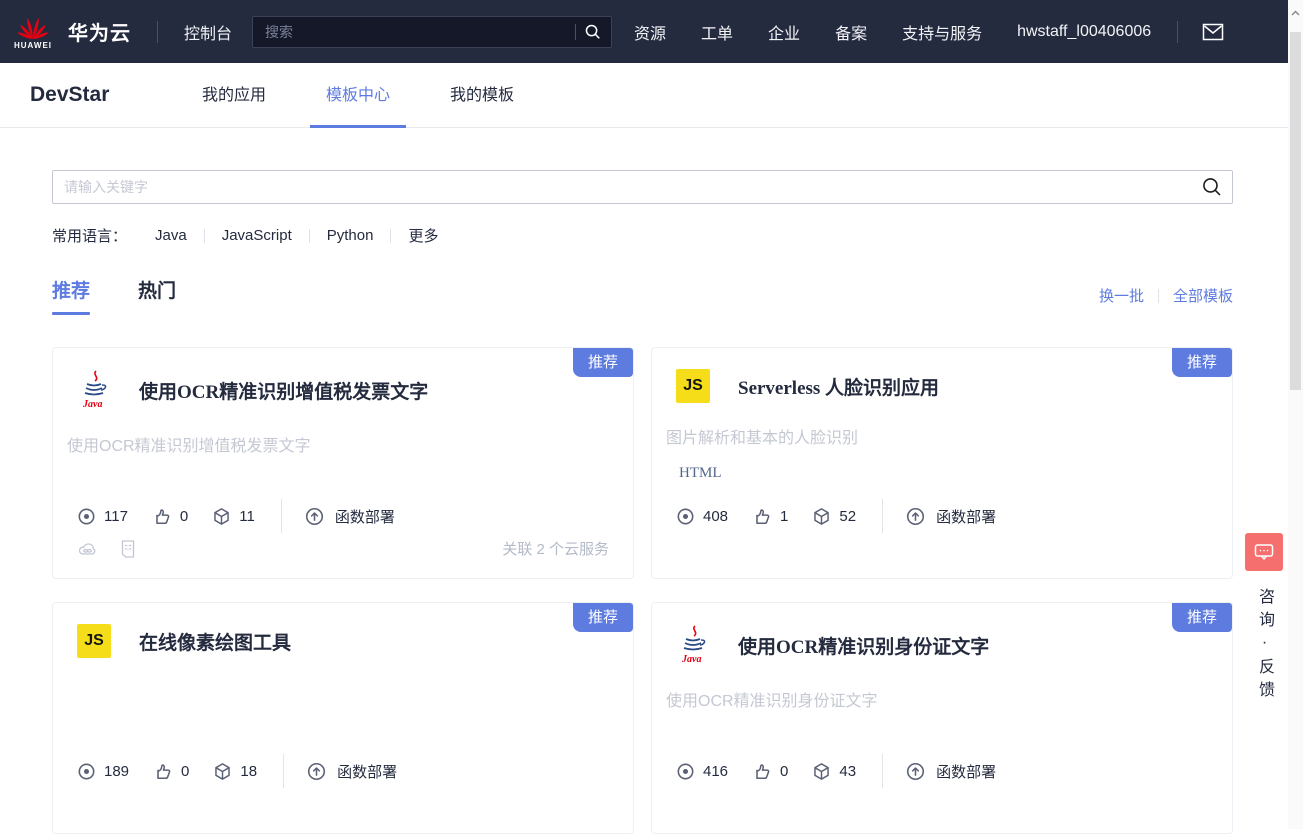 Image resolution: width=1303 pixels, height=834 pixels. I want to click on card-stats: 117 0 11 函数部署, so click(343, 516).